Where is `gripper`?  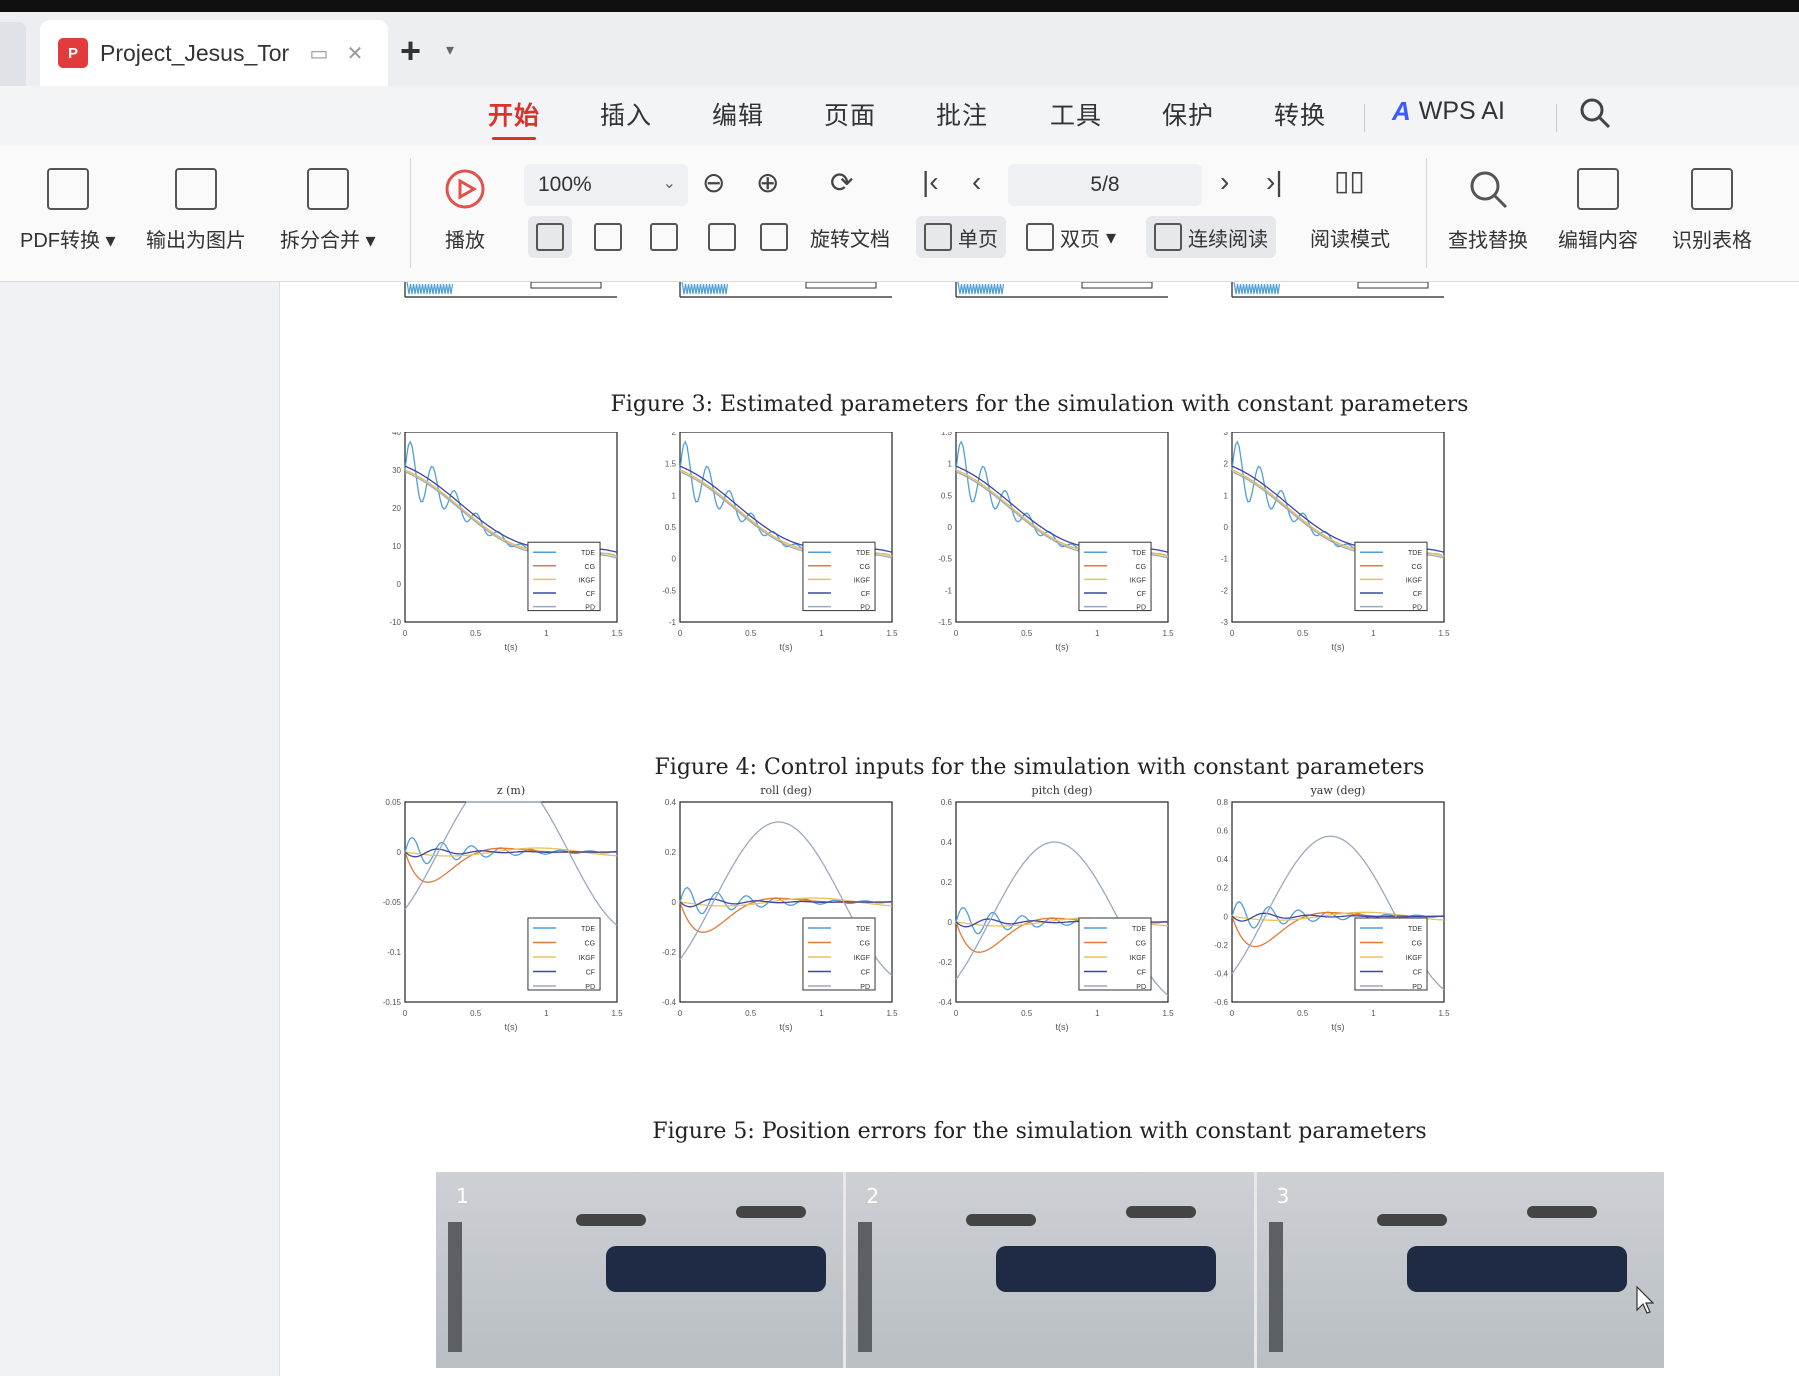
gripper is located at coordinates (865, 1287).